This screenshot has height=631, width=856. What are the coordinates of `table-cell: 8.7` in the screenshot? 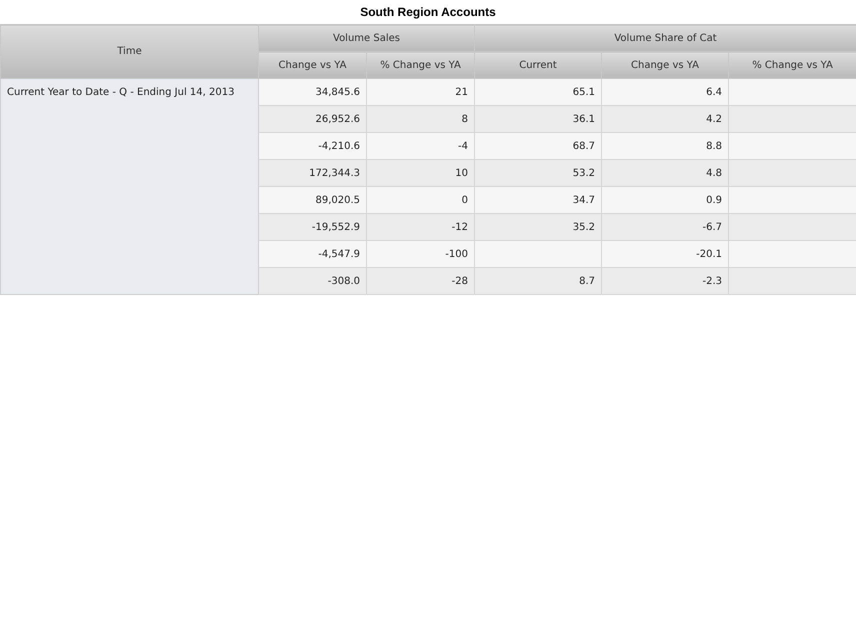 It's located at (538, 281).